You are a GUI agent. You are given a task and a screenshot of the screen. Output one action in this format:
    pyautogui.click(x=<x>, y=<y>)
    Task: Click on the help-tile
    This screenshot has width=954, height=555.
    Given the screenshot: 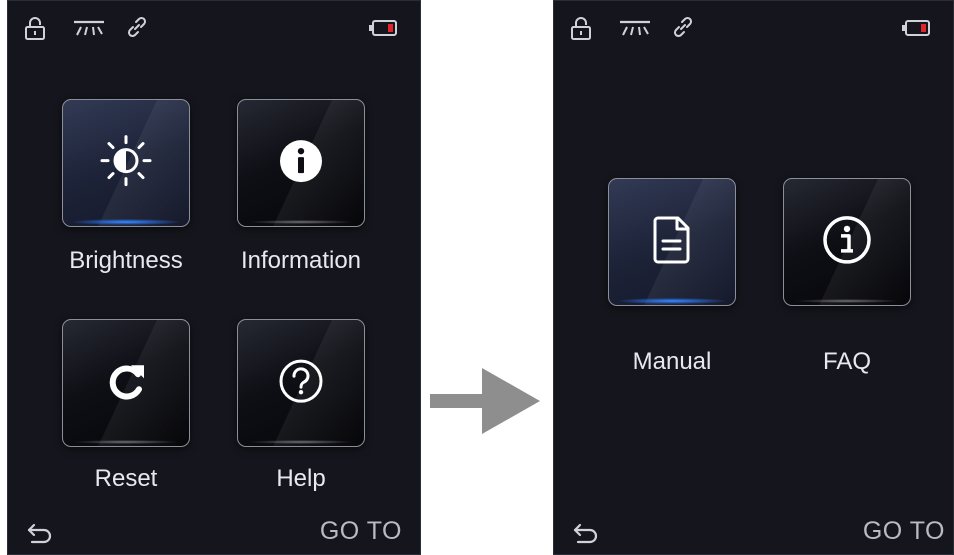 What is the action you would take?
    pyautogui.click(x=301, y=383)
    